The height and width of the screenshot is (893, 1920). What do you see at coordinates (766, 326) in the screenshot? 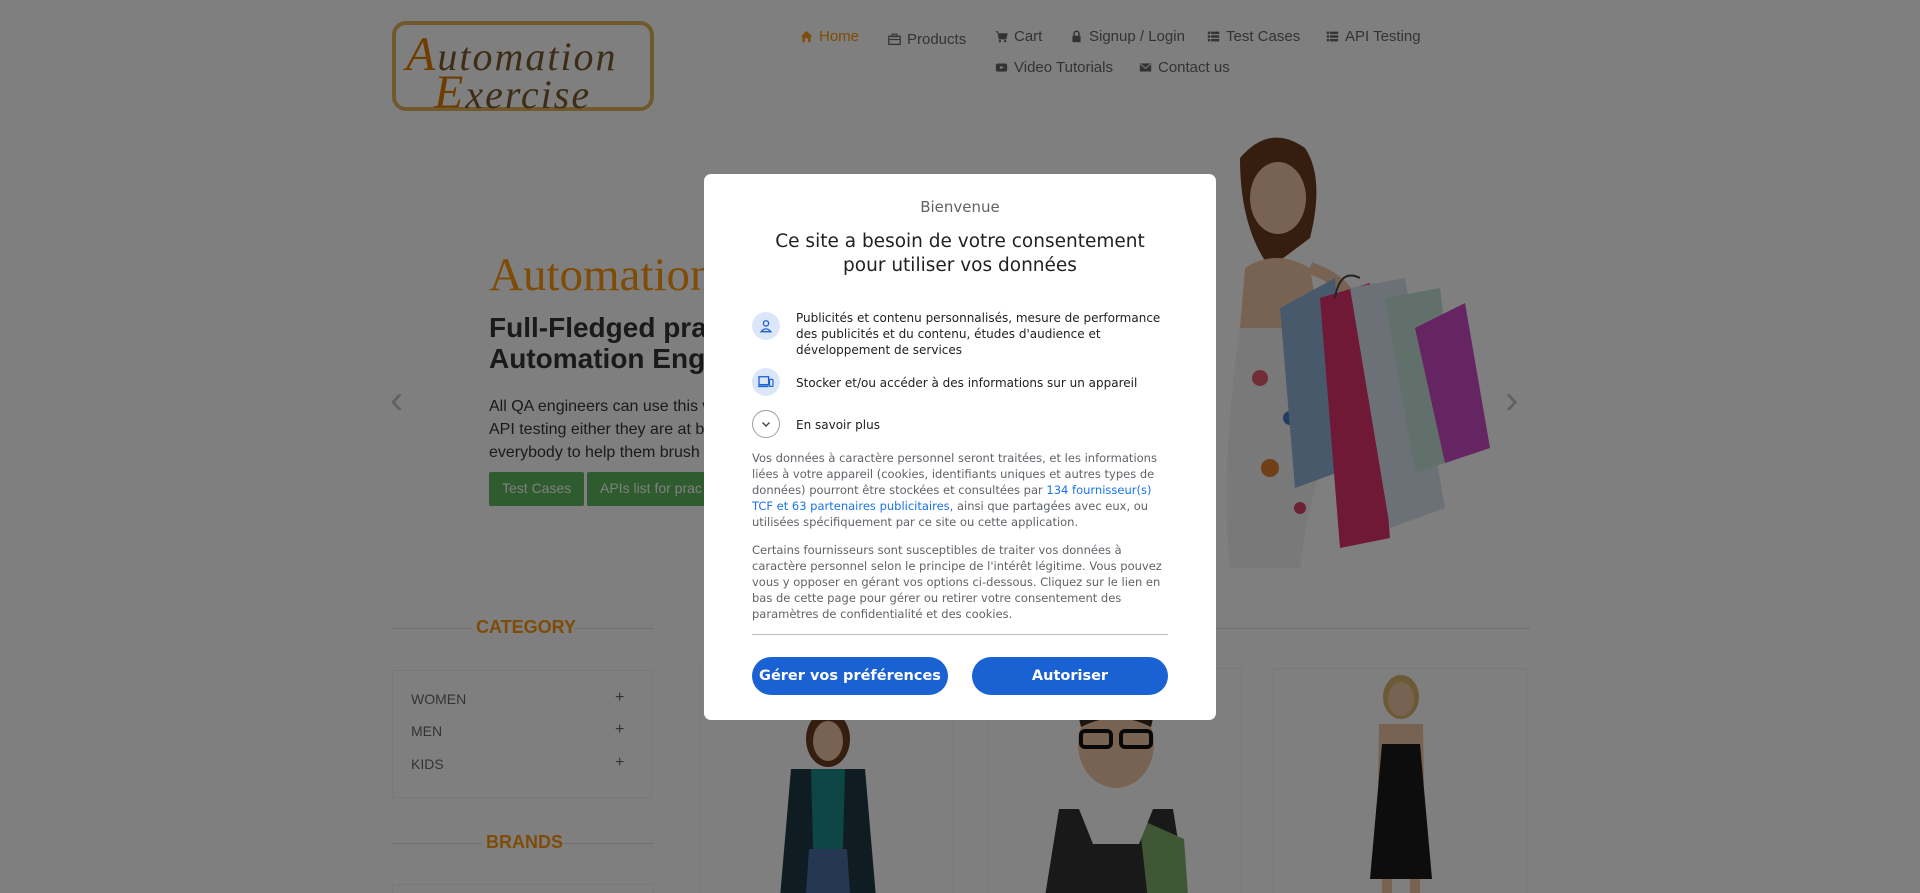
I see `person-icon` at bounding box center [766, 326].